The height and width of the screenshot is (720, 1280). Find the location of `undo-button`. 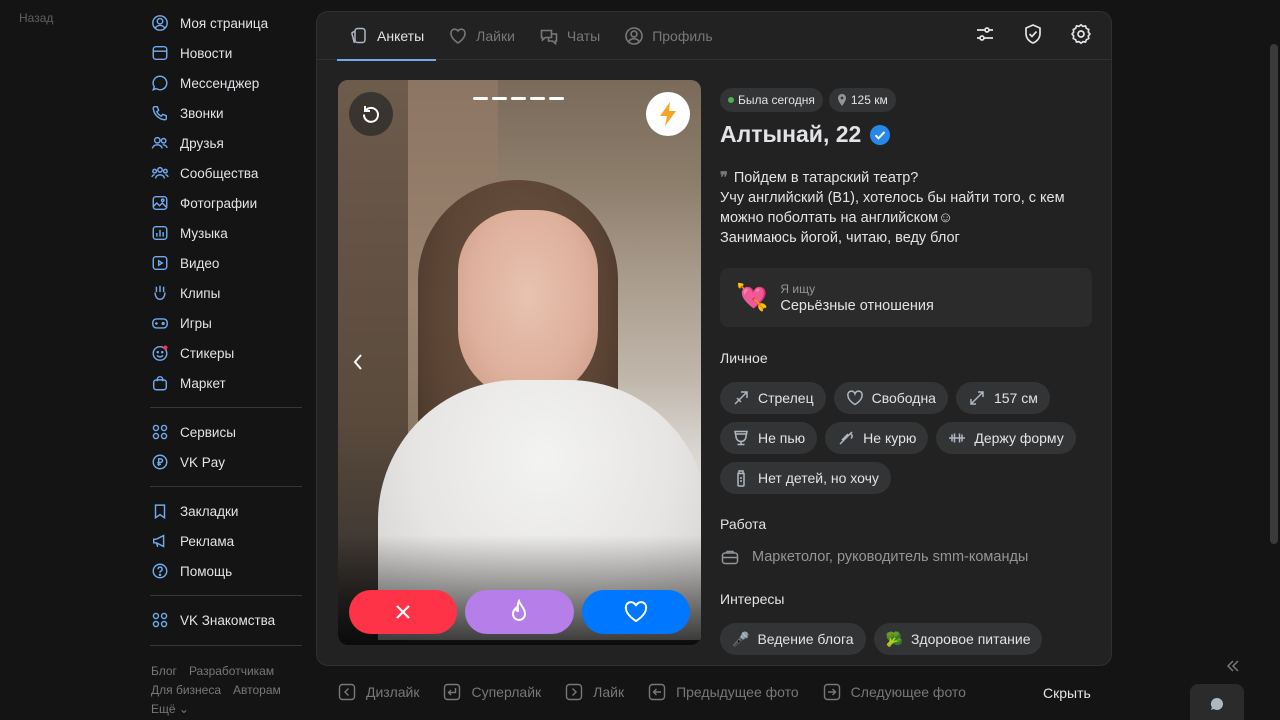

undo-button is located at coordinates (371, 114).